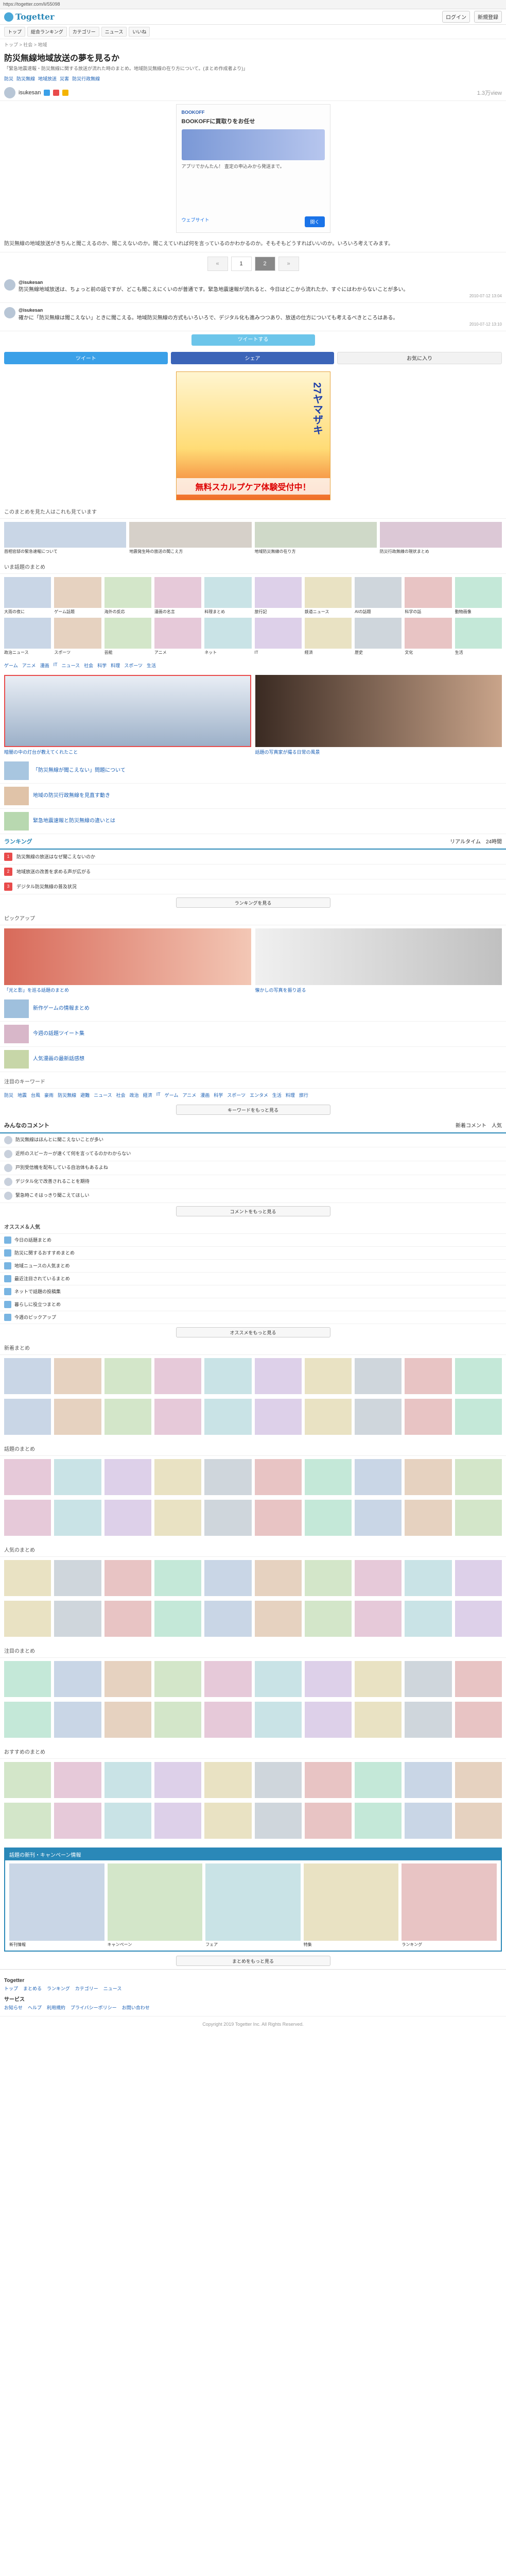  Describe the element at coordinates (456, 17) in the screenshot. I see `login-button: ログイン` at that location.